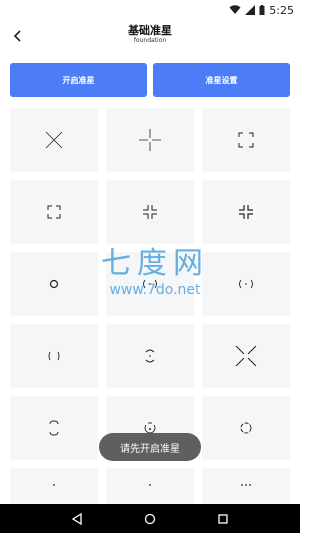 This screenshot has width=320, height=533. I want to click on page-subtitle: foundation, so click(150, 40).